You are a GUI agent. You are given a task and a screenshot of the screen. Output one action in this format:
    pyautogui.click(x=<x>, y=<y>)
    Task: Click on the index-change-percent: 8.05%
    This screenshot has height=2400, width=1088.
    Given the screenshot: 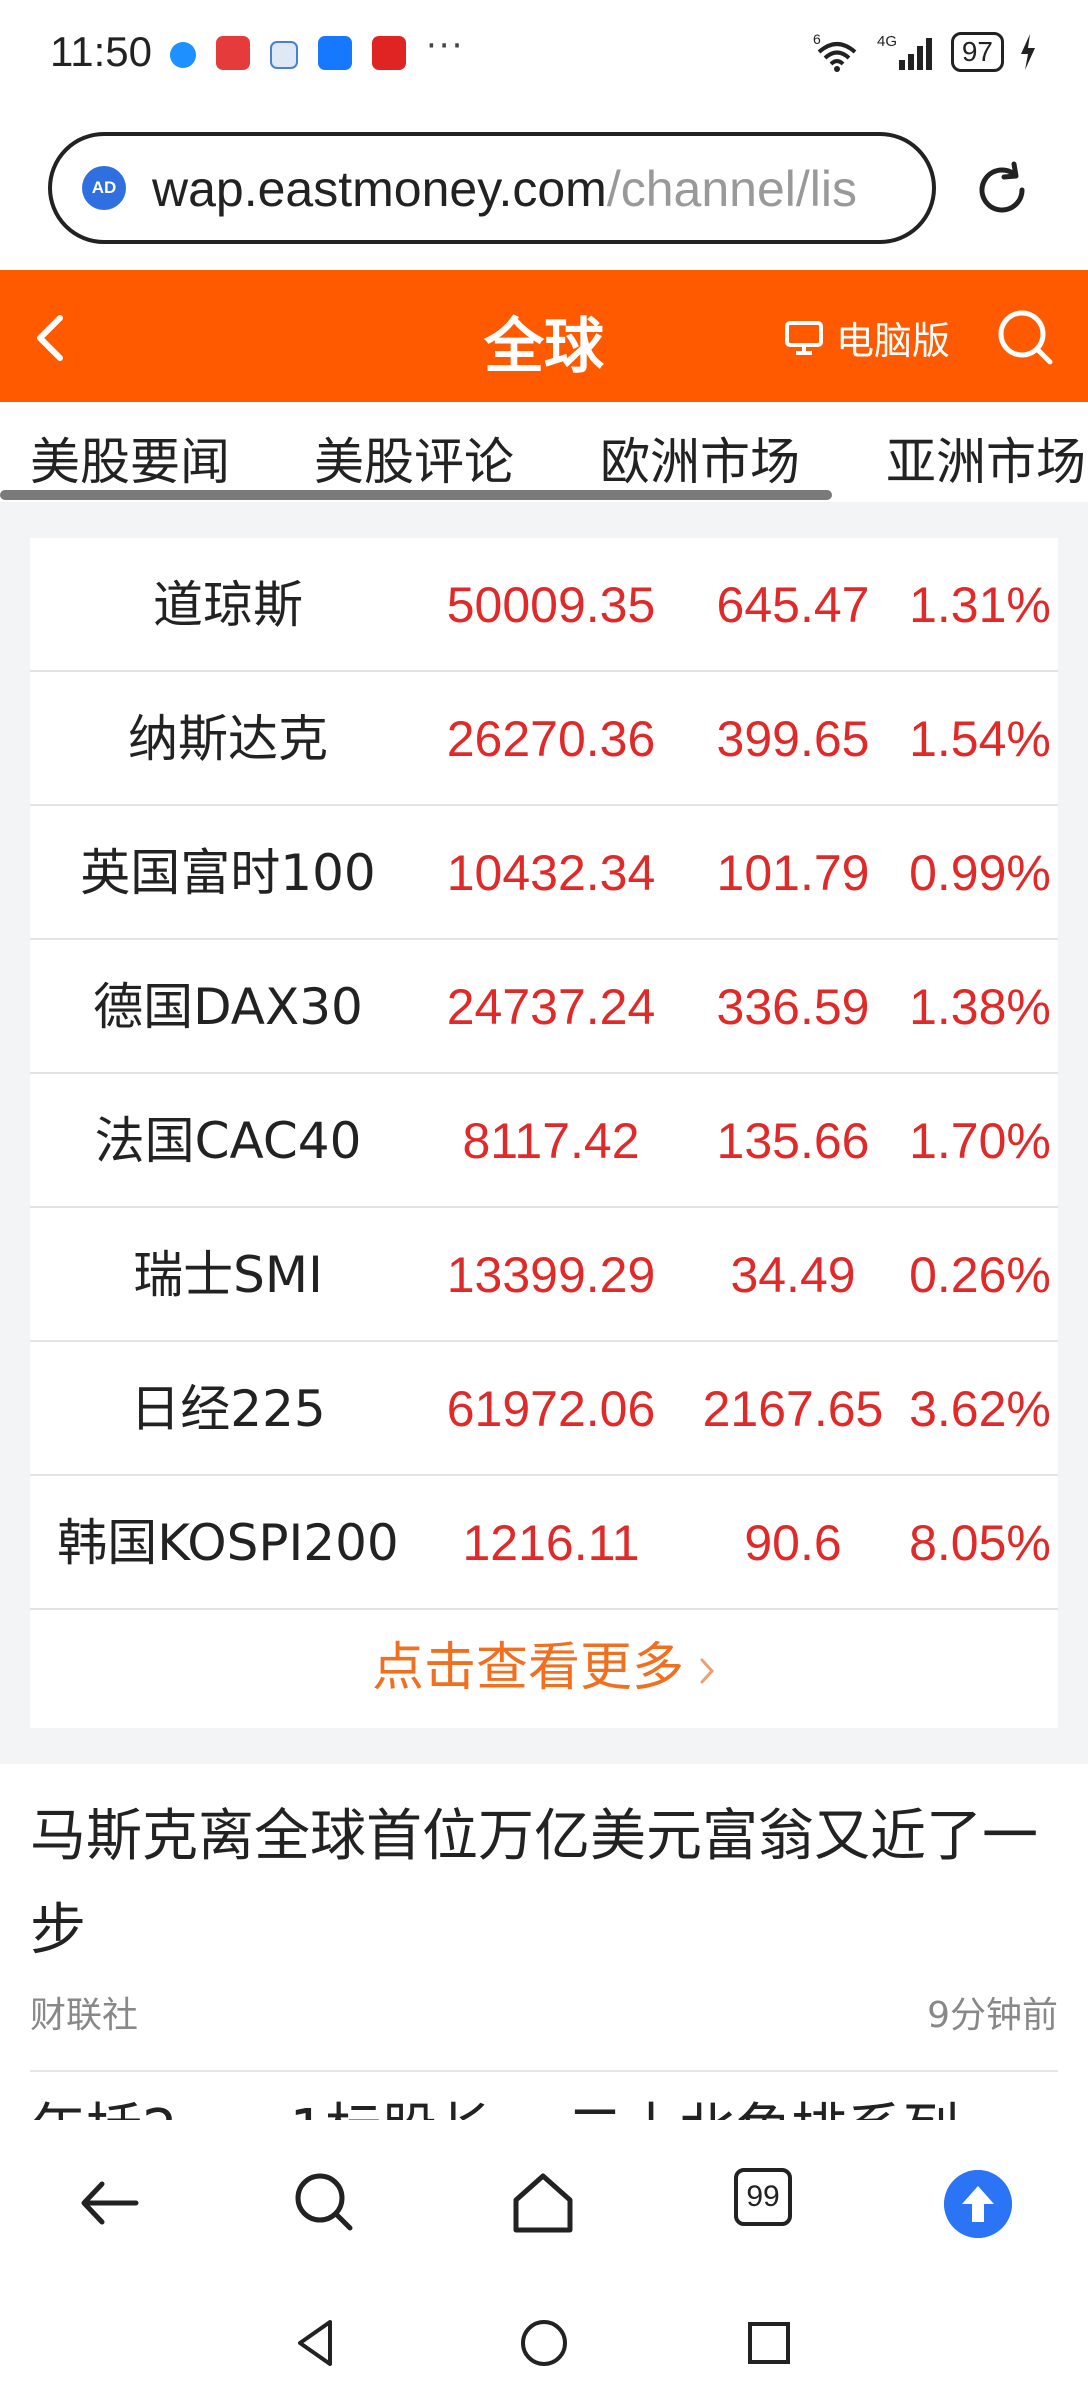 What is the action you would take?
    pyautogui.click(x=980, y=1543)
    